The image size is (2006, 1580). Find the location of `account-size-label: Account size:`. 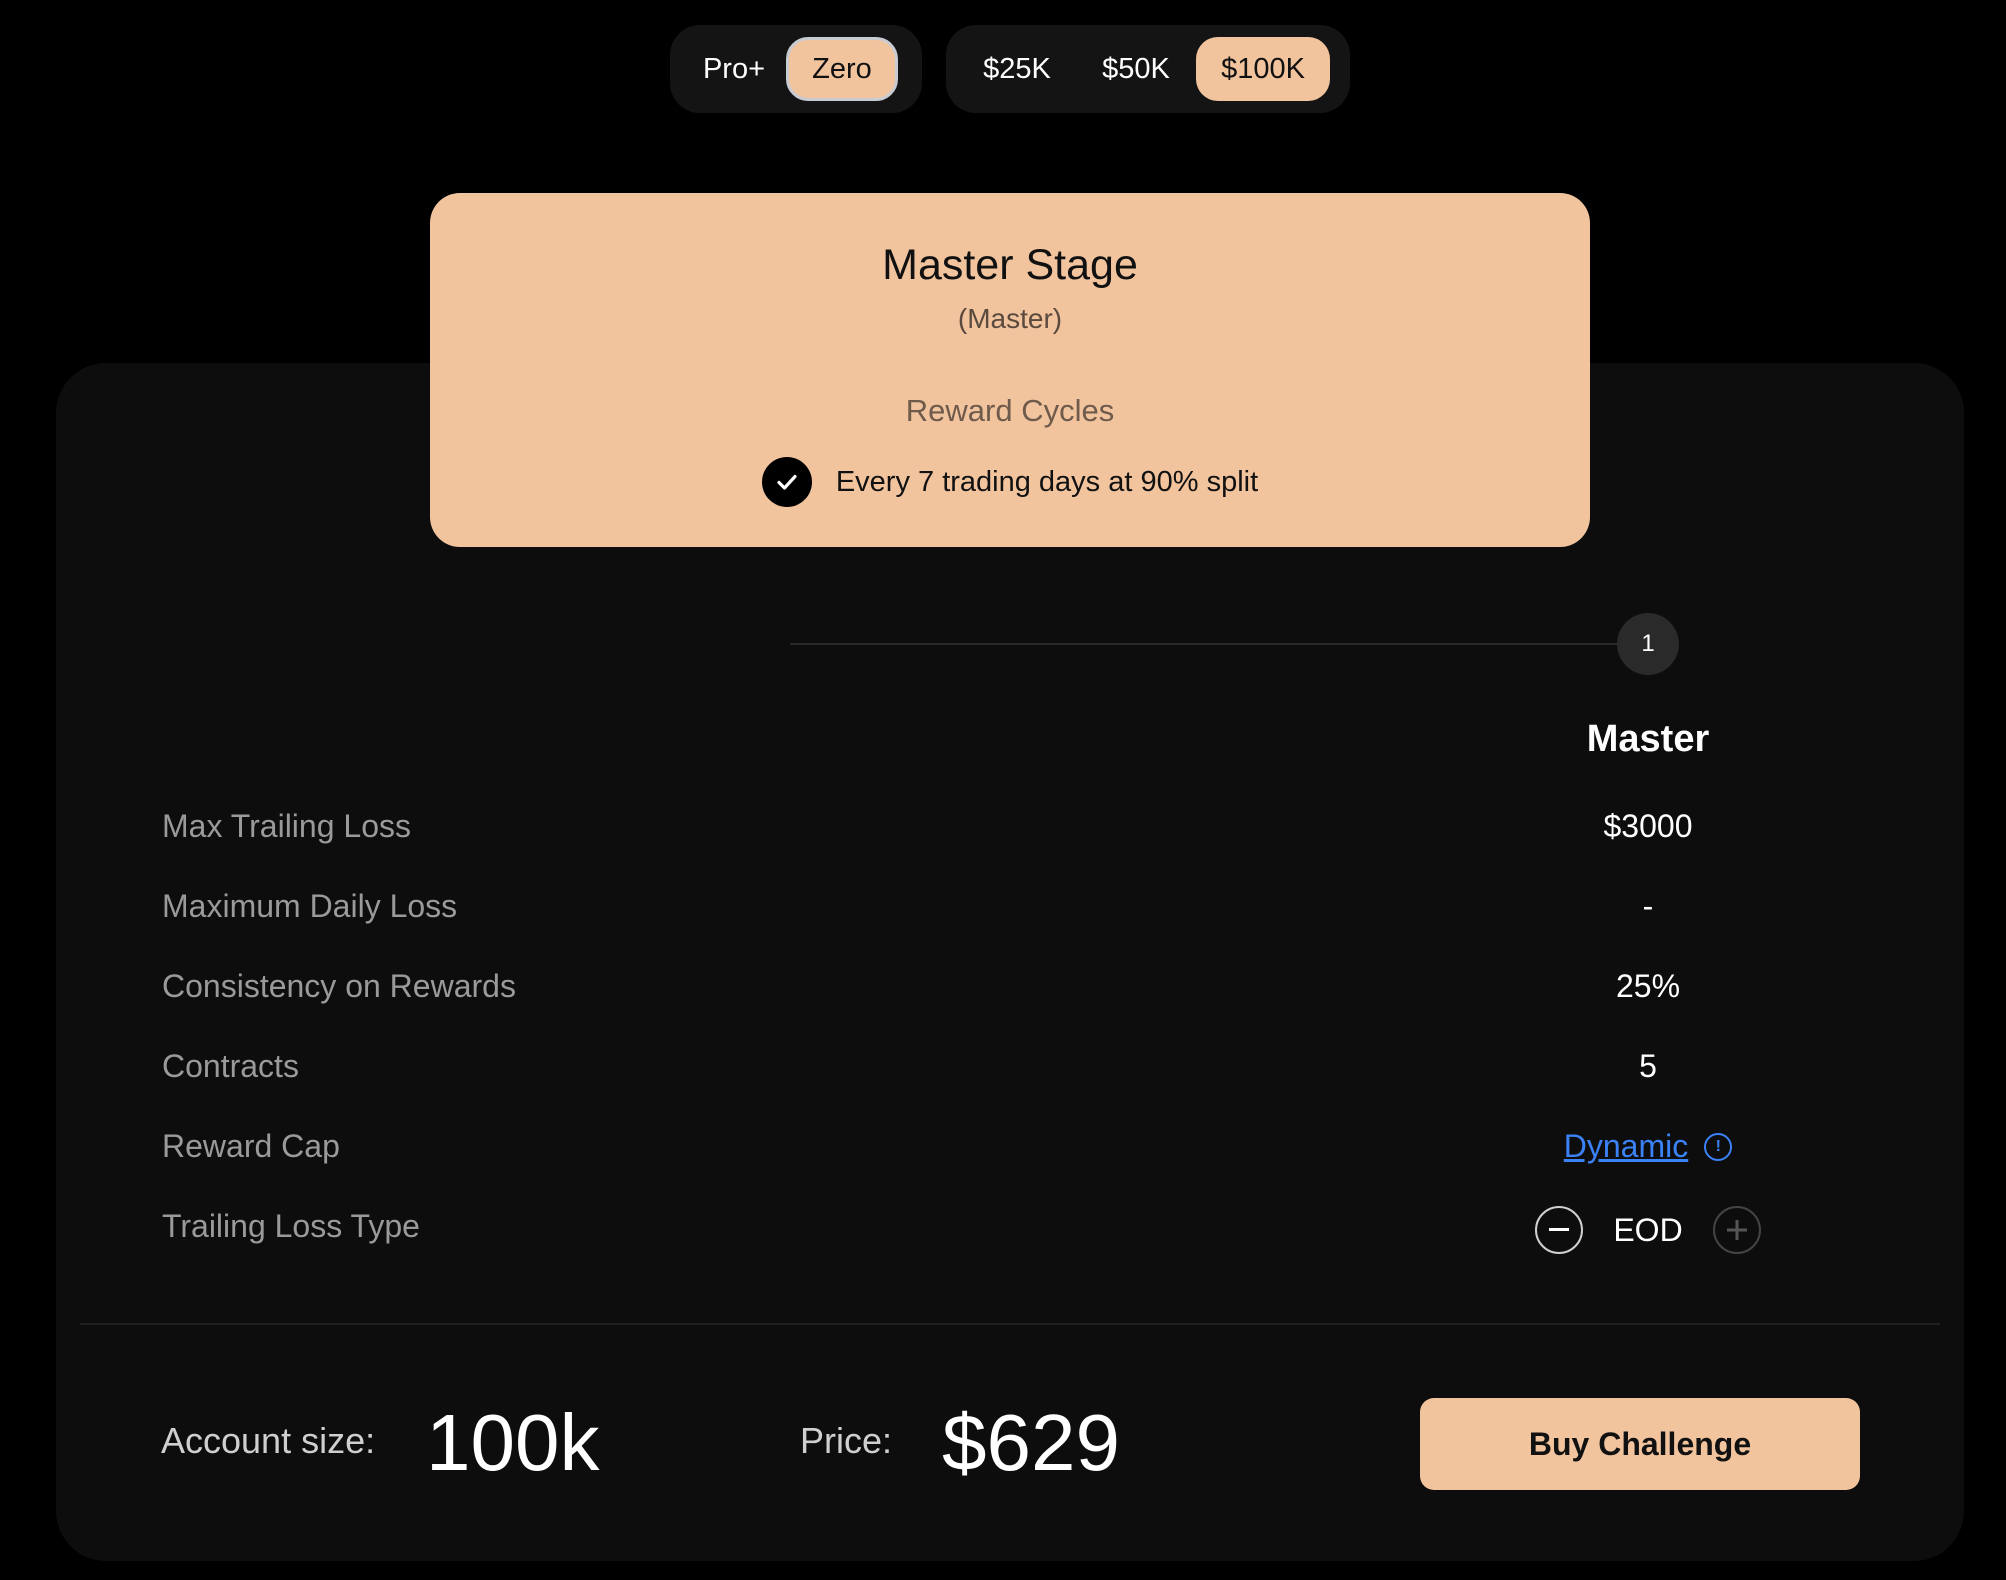

account-size-label: Account size: is located at coordinates (268, 1440).